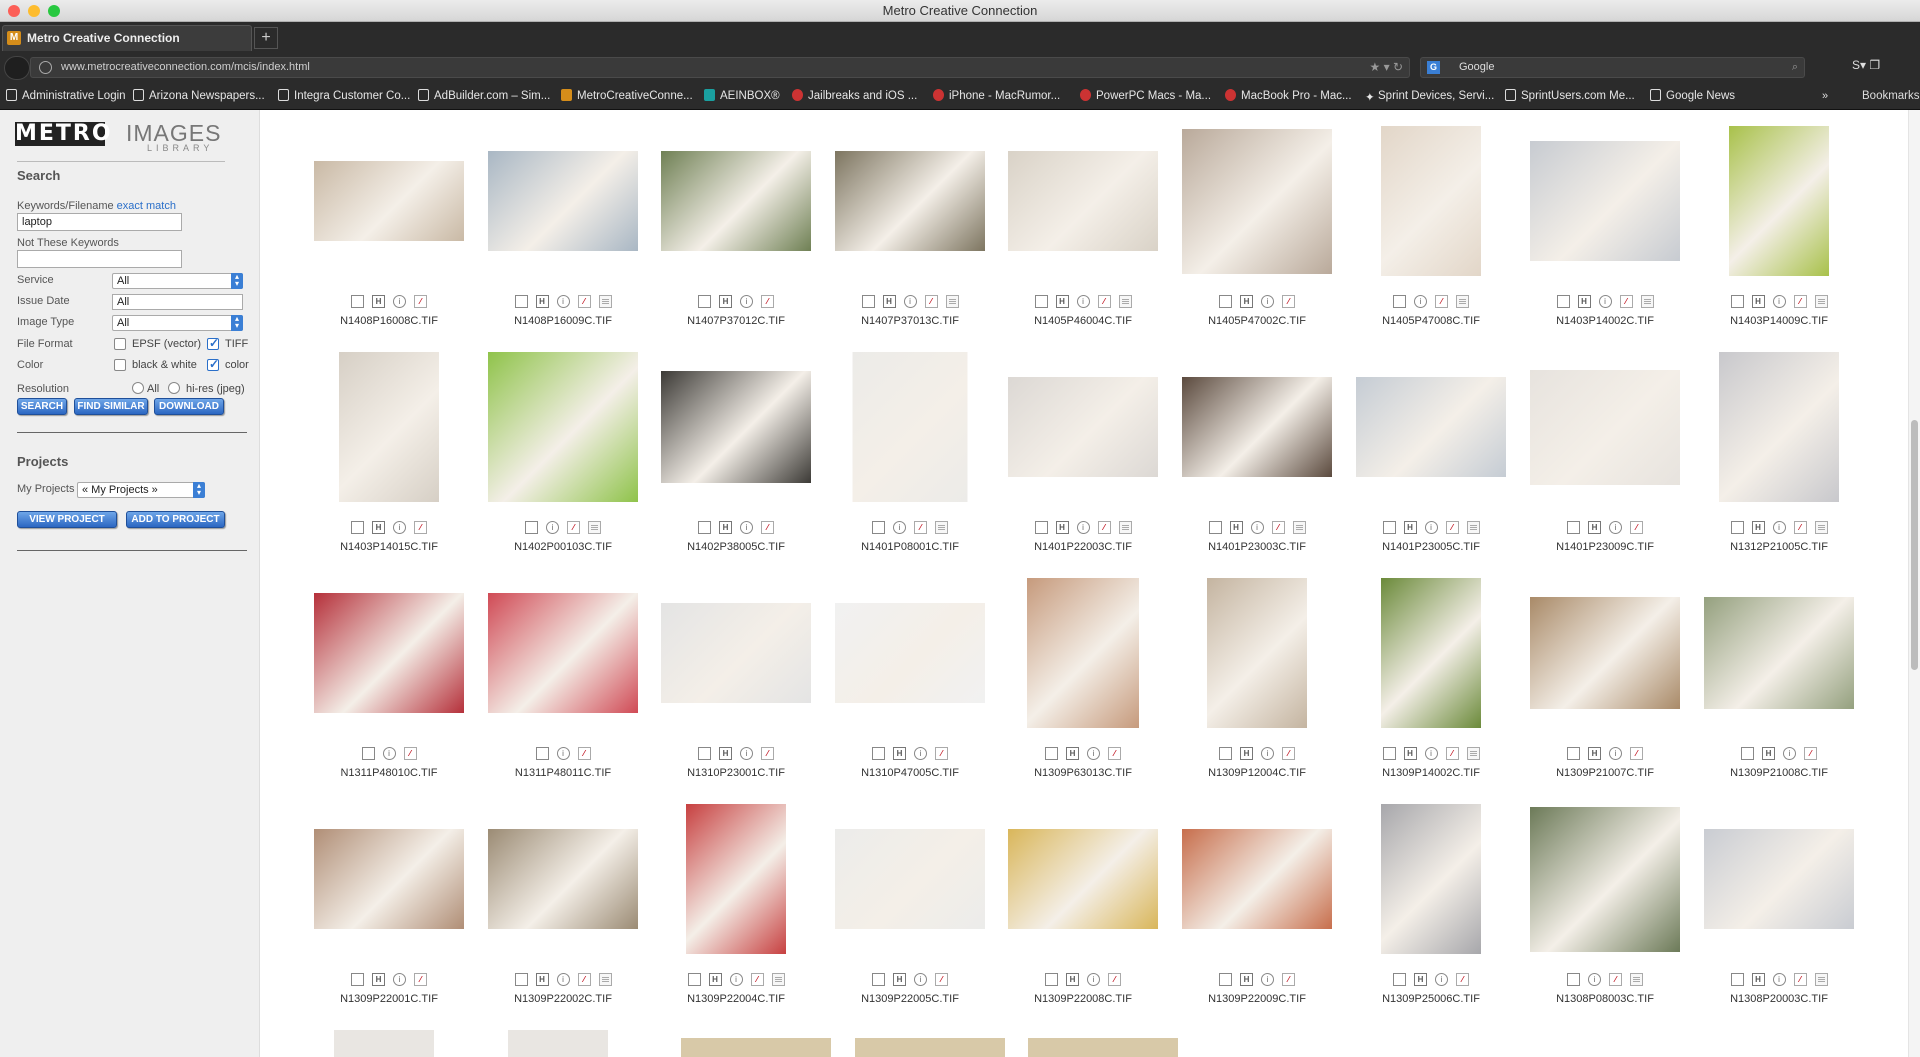 The image size is (1920, 1057). What do you see at coordinates (14, 11) in the screenshot?
I see `close-window-button` at bounding box center [14, 11].